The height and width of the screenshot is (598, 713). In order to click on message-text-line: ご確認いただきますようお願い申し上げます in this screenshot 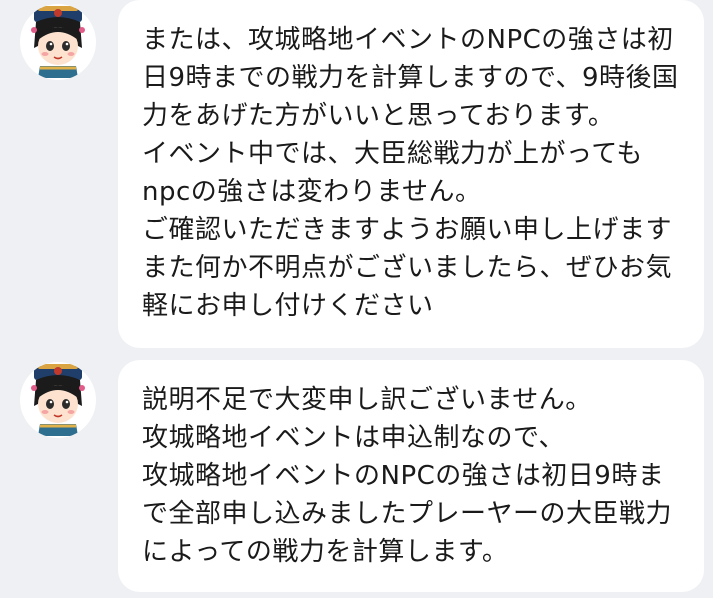, I will do `click(407, 230)`.